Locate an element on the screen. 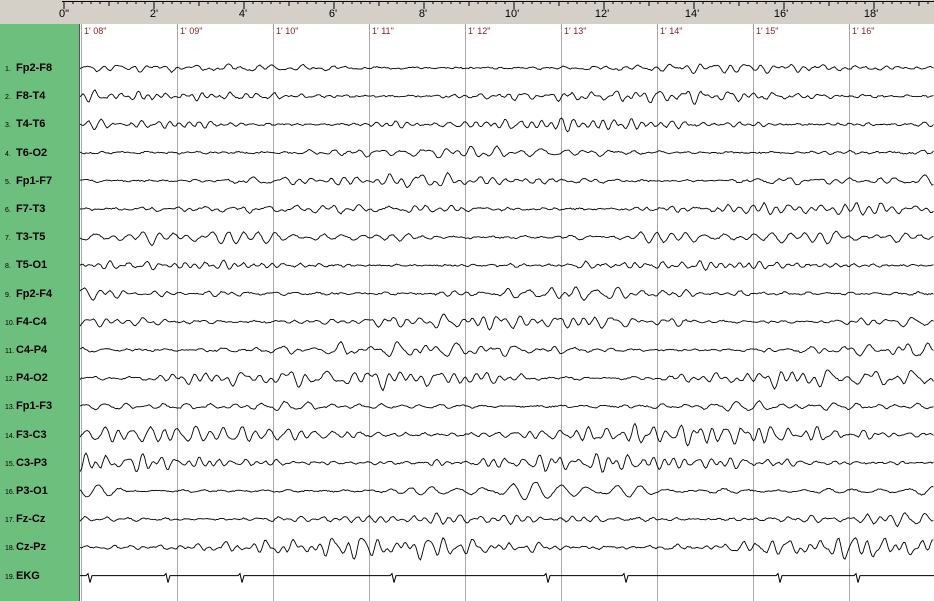 The height and width of the screenshot is (601, 934). timestamp-label: 1' 11" is located at coordinates (383, 31).